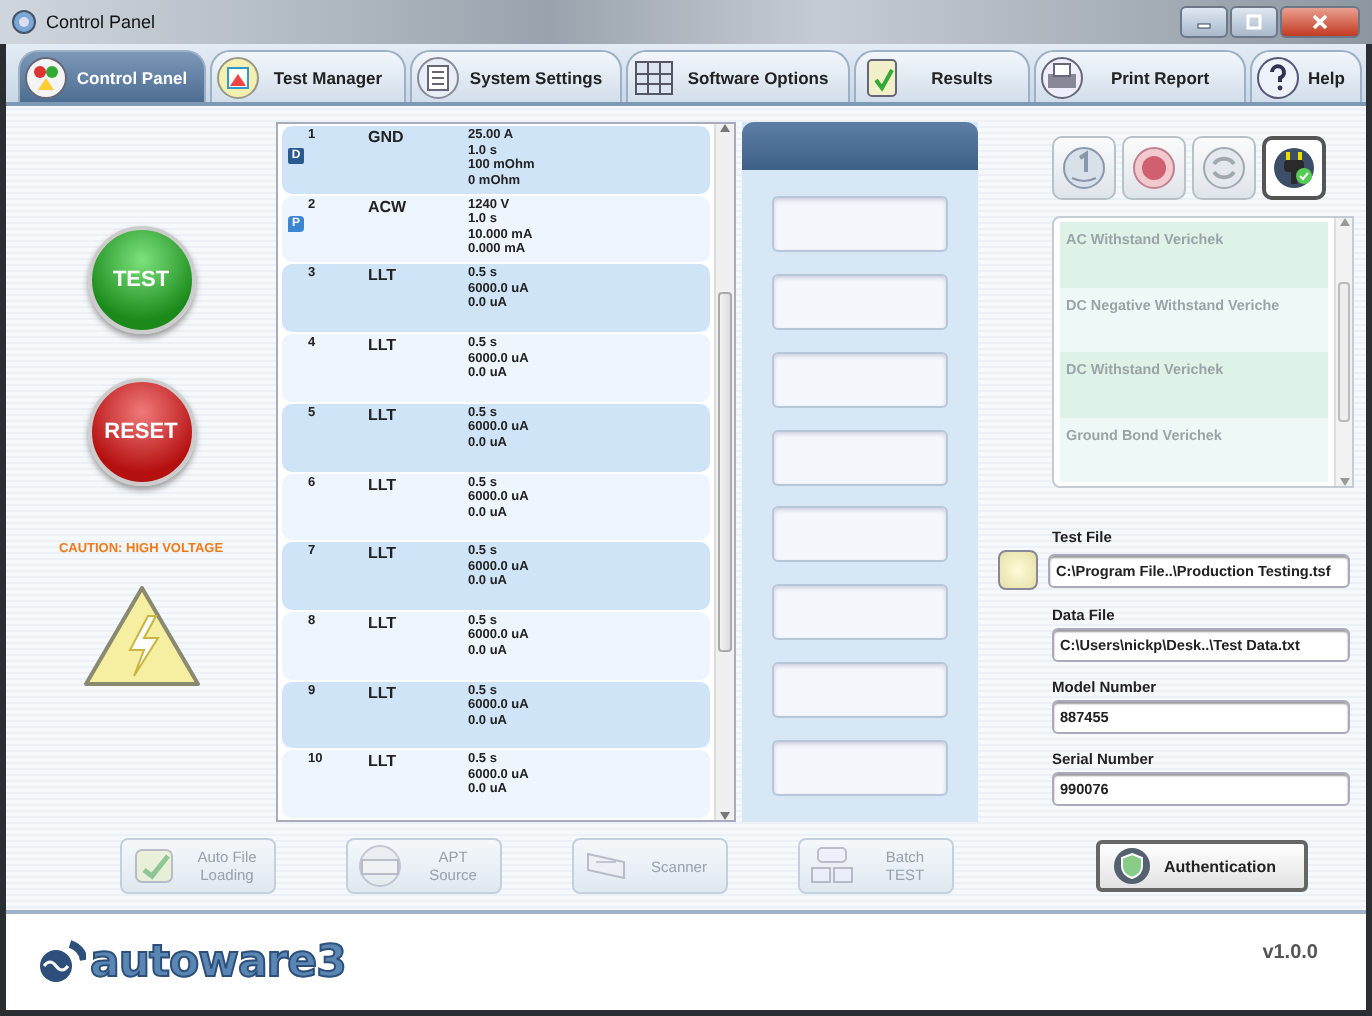 The width and height of the screenshot is (1372, 1016). I want to click on tab: Control Panel, so click(112, 76).